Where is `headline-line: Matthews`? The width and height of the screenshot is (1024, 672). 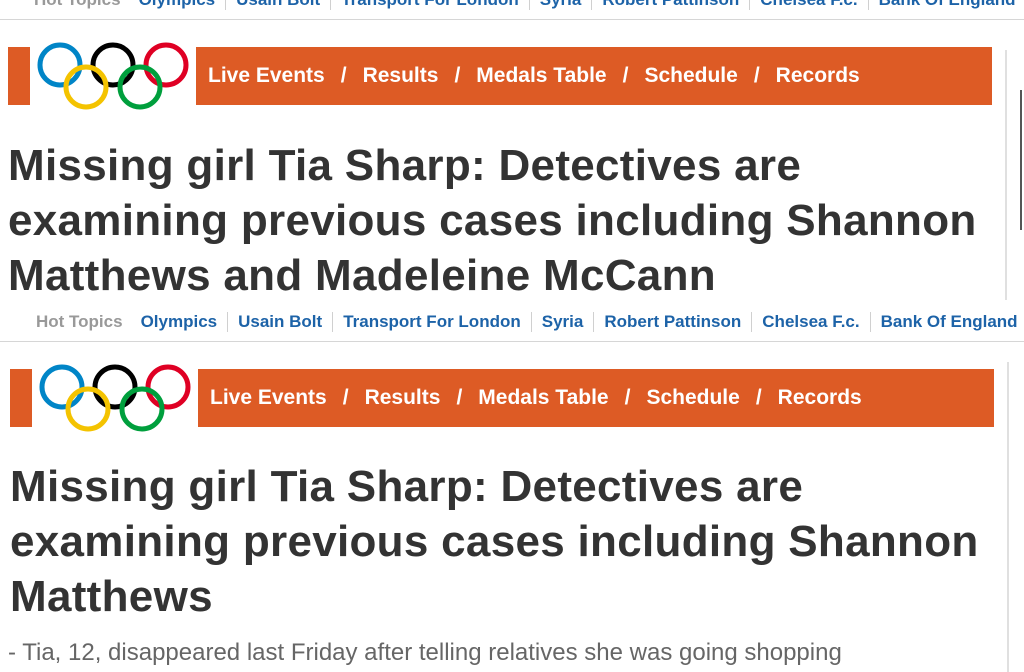 headline-line: Matthews is located at coordinates (111, 596).